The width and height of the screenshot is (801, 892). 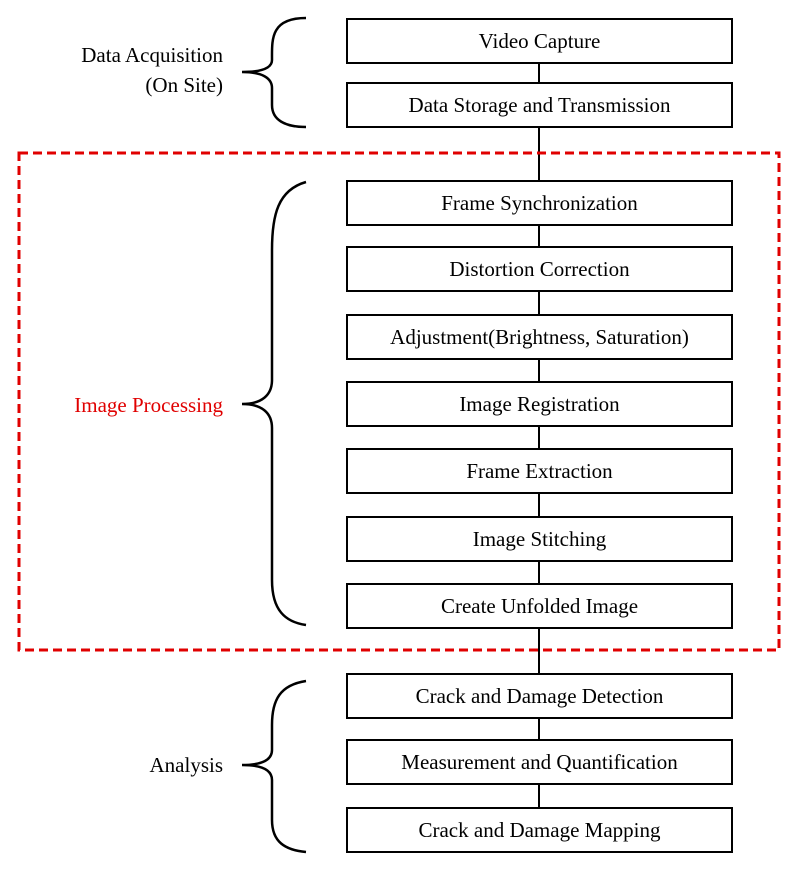 I want to click on label-line: Image Processing, so click(x=148, y=405).